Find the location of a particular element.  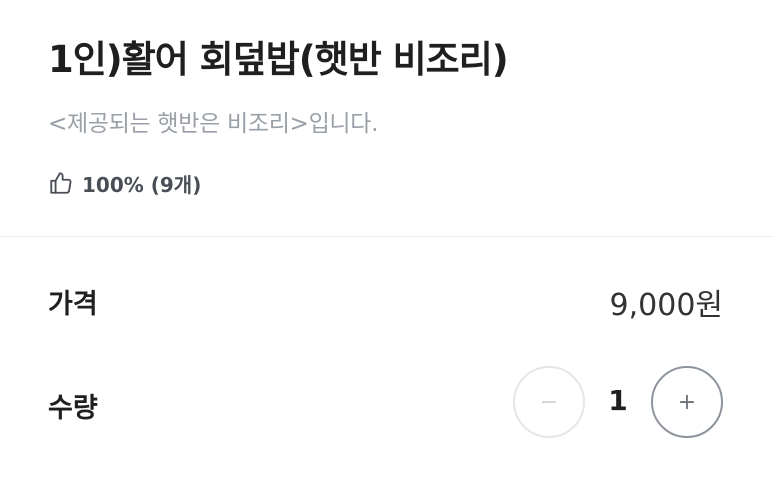

quantity-label: 수량 is located at coordinates (73, 408).